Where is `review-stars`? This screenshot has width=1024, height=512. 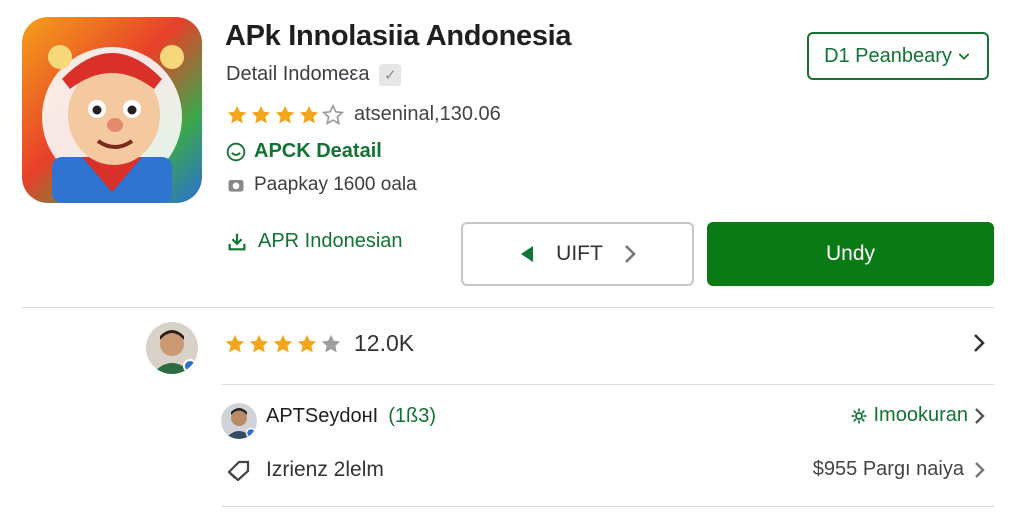
review-stars is located at coordinates (283, 344).